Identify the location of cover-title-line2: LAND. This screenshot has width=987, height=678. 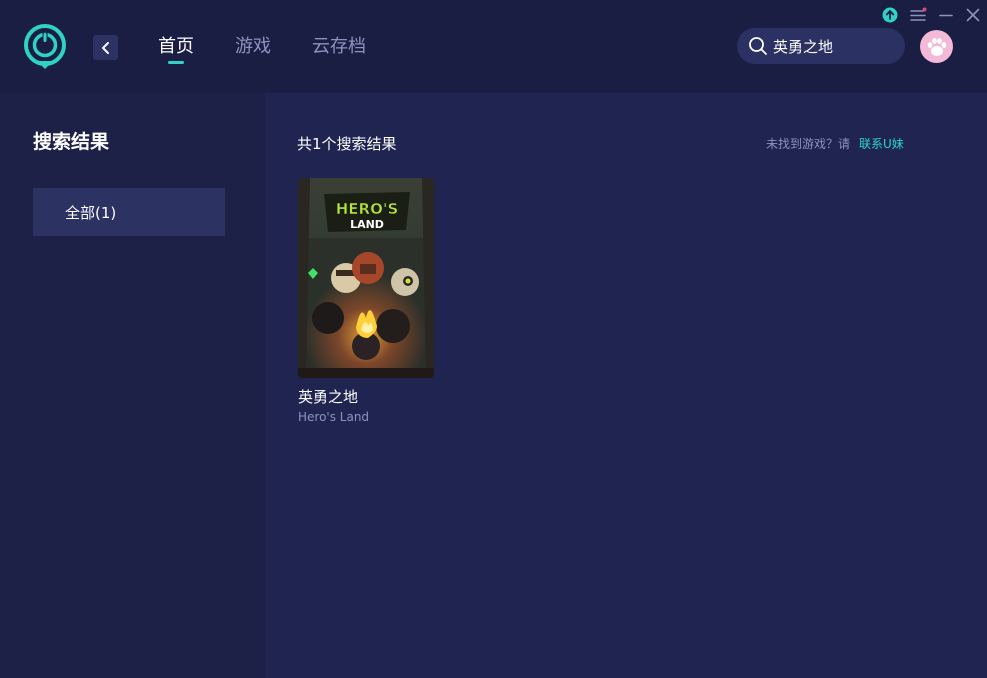
(367, 224).